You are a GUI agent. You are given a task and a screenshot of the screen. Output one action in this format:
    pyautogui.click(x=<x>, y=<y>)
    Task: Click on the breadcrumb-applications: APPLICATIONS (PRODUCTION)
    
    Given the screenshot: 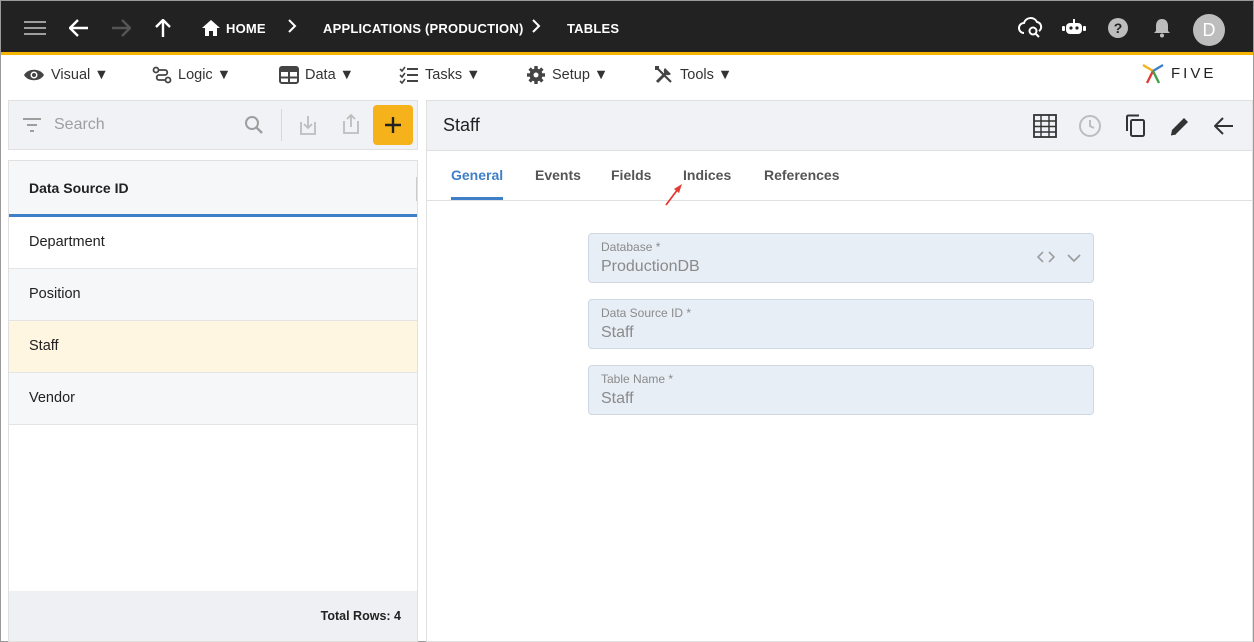 What is the action you would take?
    pyautogui.click(x=423, y=28)
    